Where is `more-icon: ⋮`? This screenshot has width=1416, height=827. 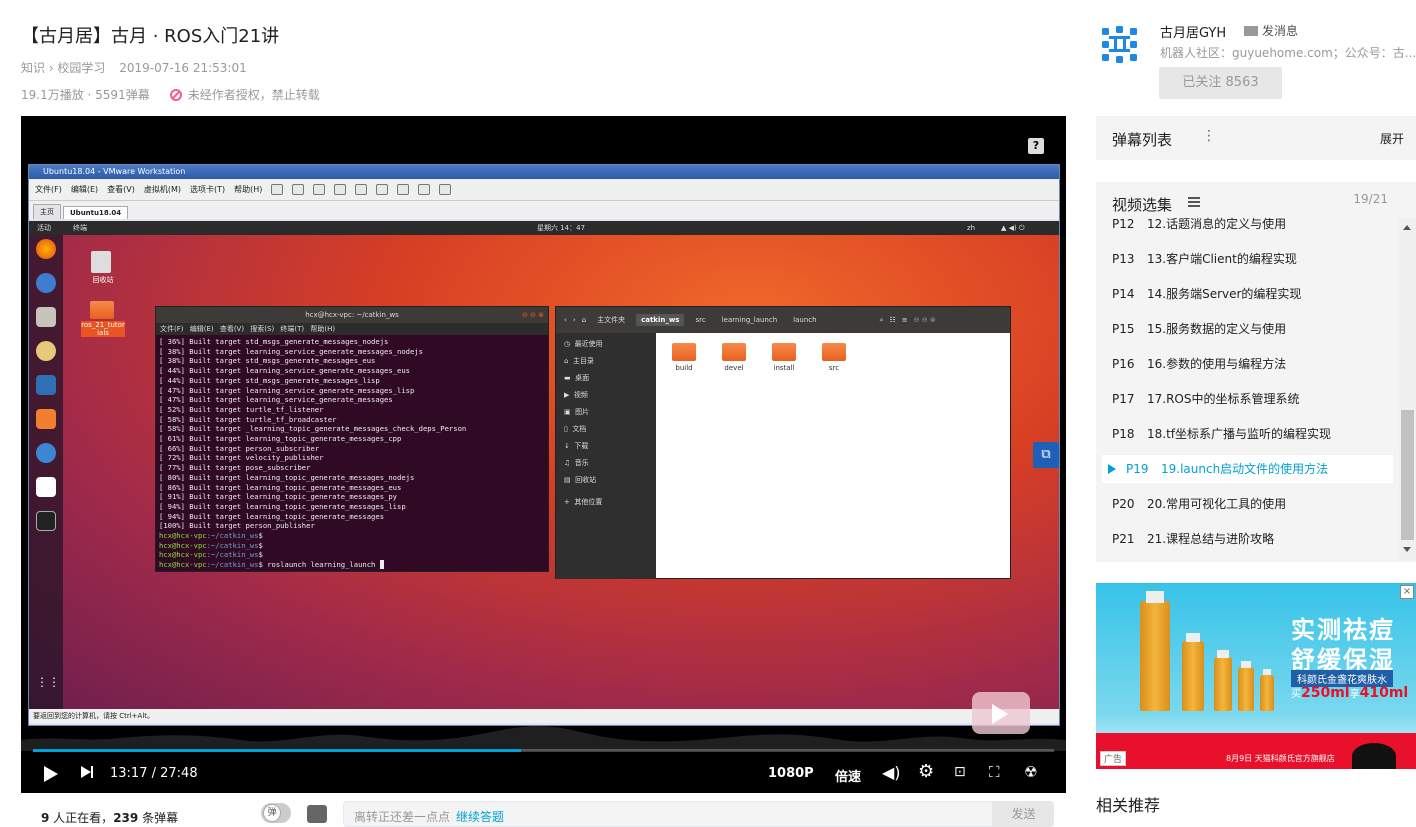
more-icon: ⋮ is located at coordinates (1209, 136).